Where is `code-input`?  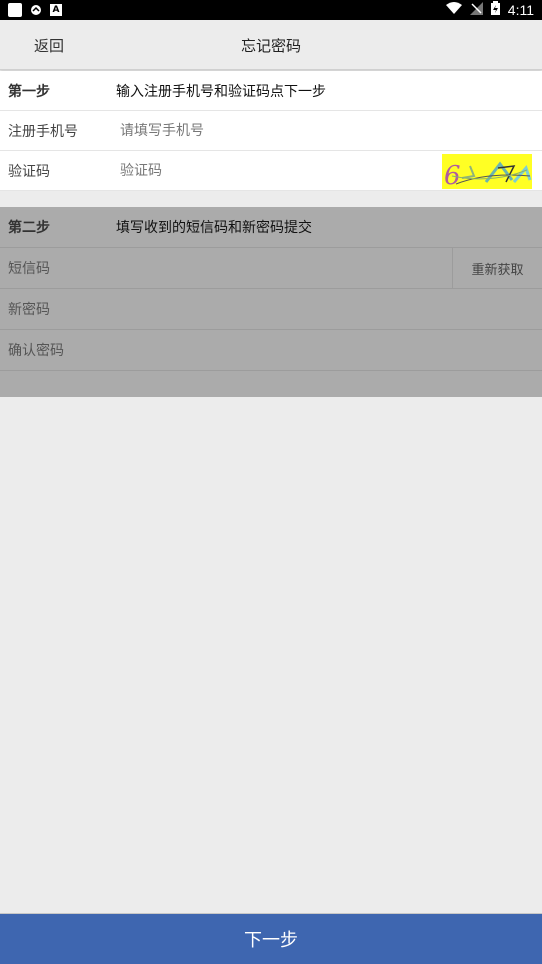
code-input is located at coordinates (272, 171).